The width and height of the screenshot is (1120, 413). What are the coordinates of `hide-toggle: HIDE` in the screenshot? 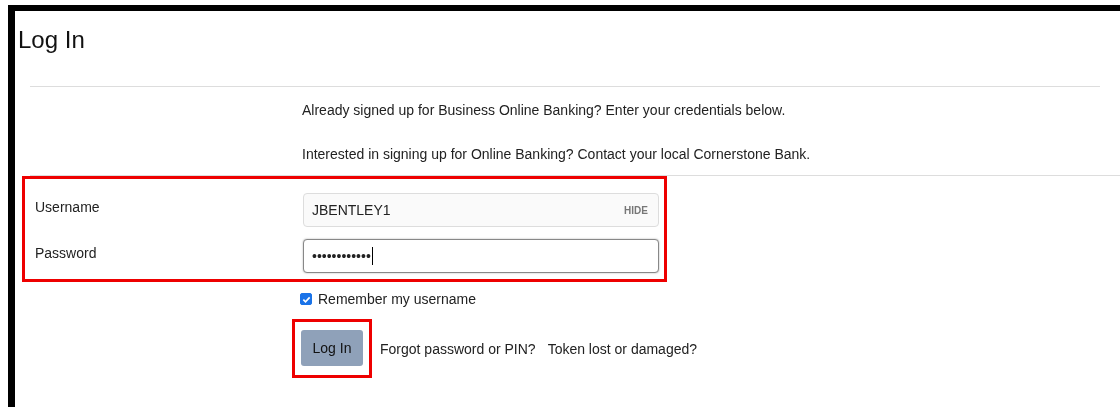 It's located at (636, 210).